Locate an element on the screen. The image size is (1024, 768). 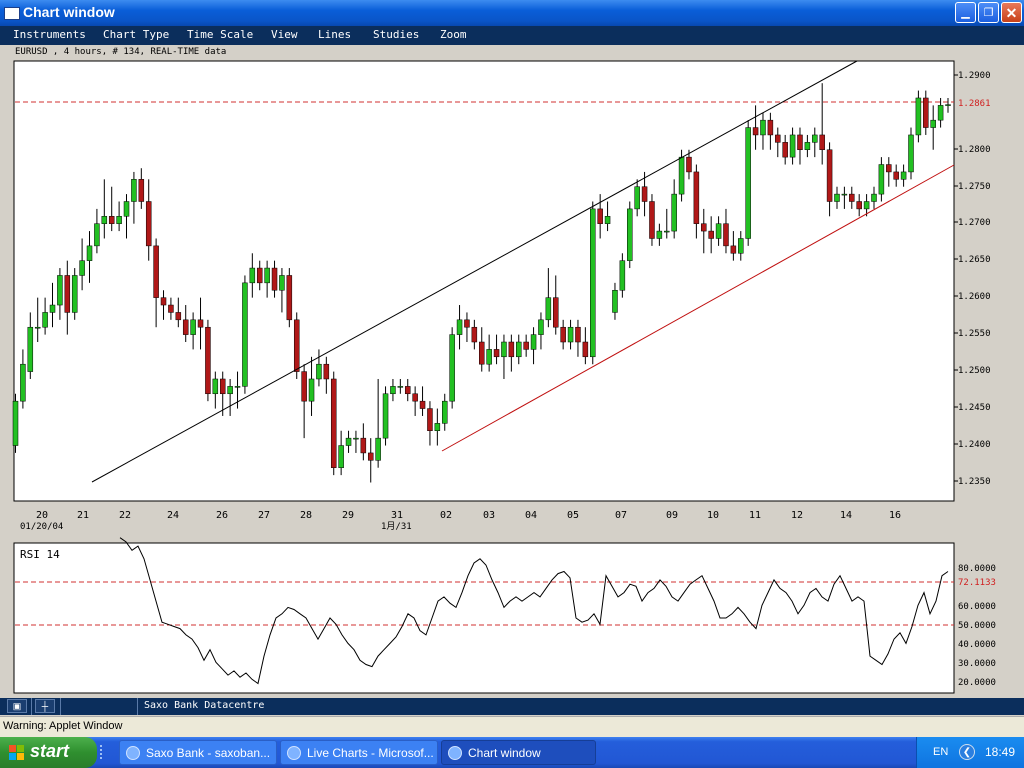
status-toolbar-button: ▣ is located at coordinates (17, 706).